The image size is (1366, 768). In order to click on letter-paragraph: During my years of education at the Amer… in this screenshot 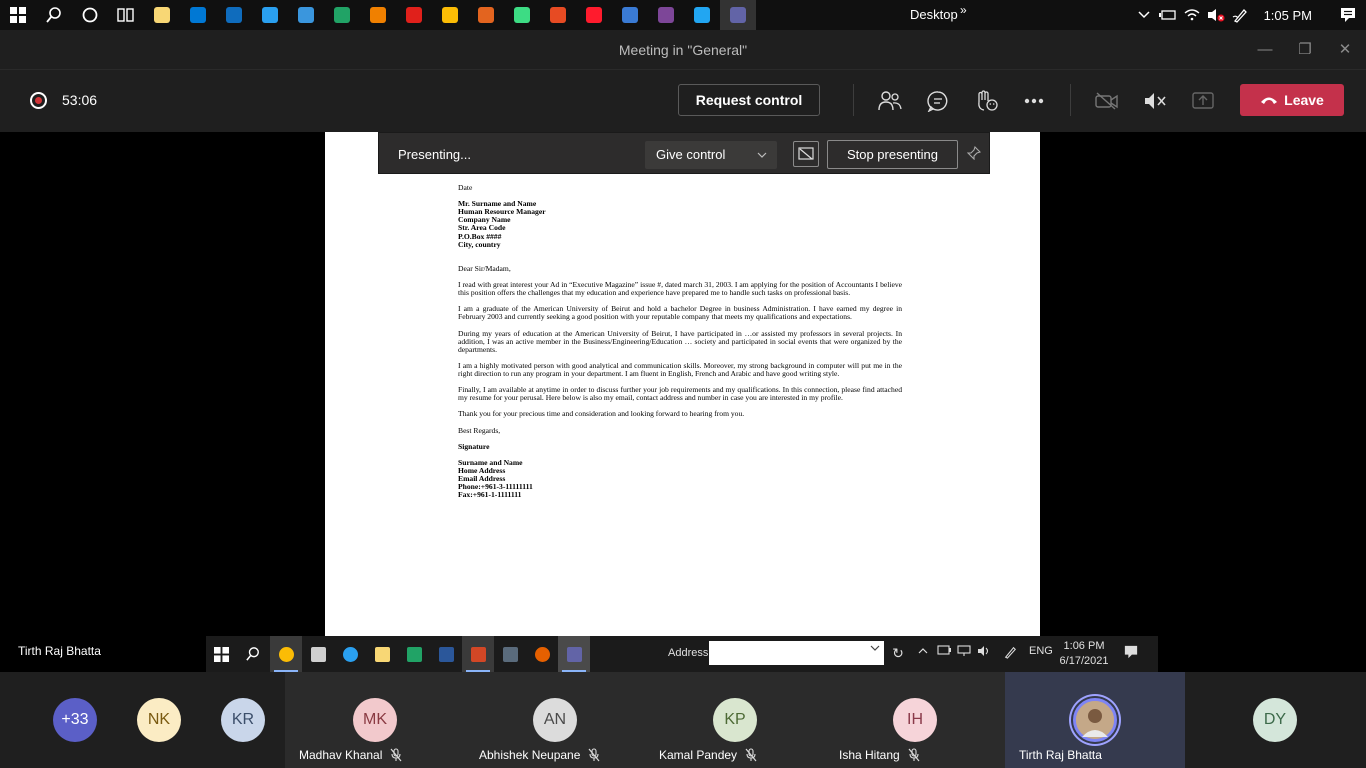, I will do `click(680, 341)`.